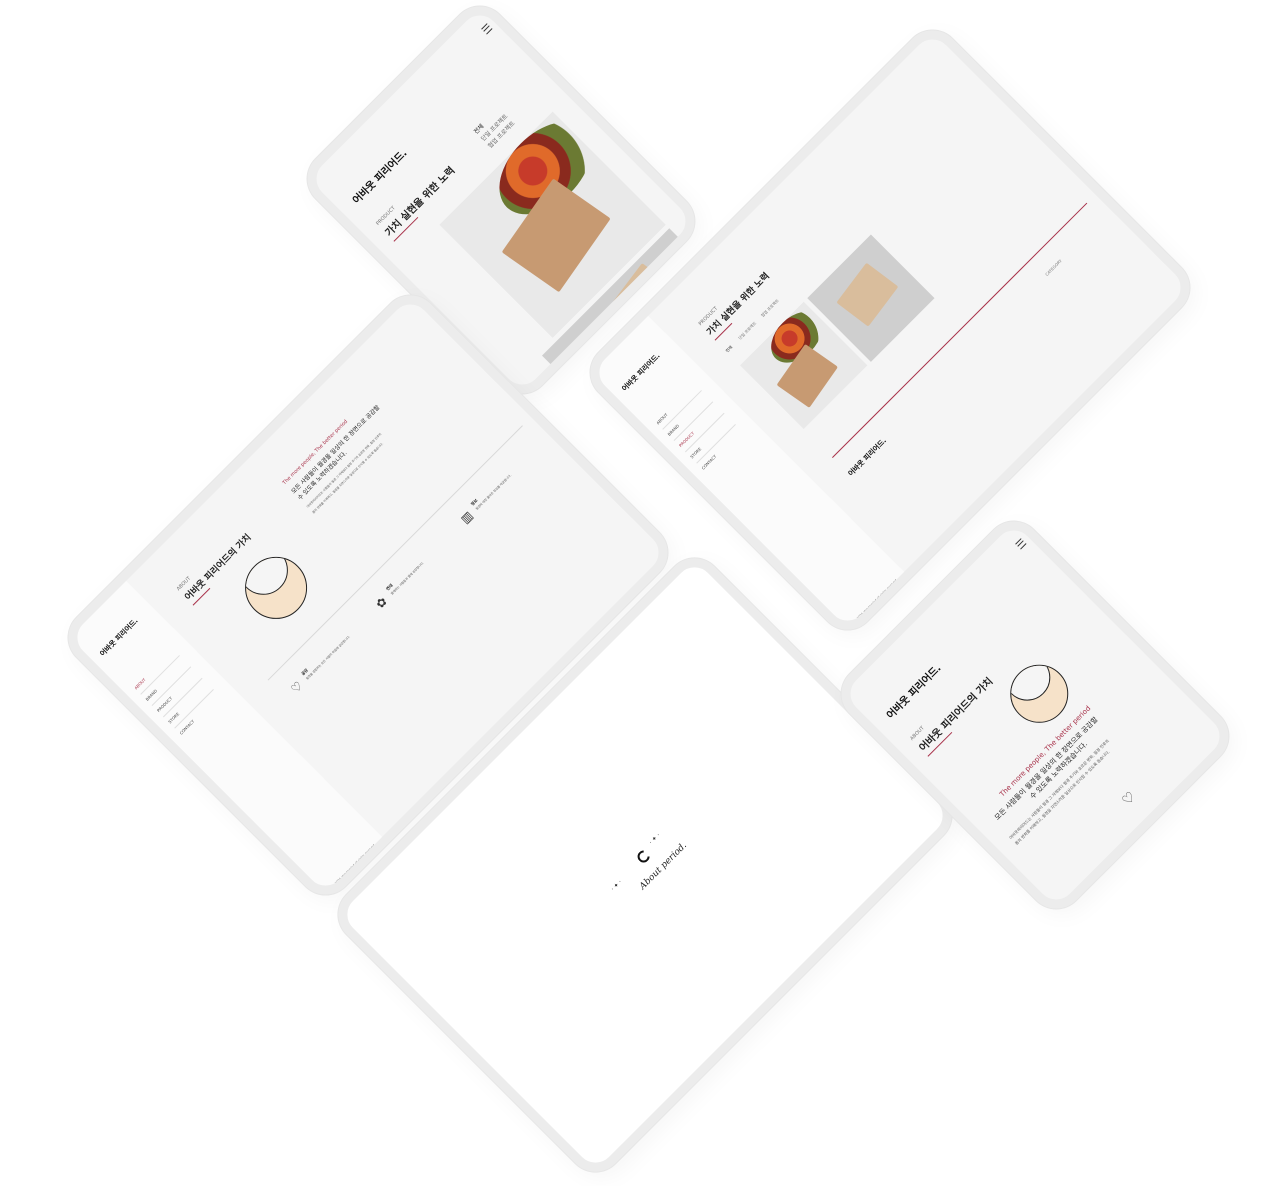 The width and height of the screenshot is (1280, 1186). I want to click on footer-category-label: CATEGORY, so click(1053, 267).